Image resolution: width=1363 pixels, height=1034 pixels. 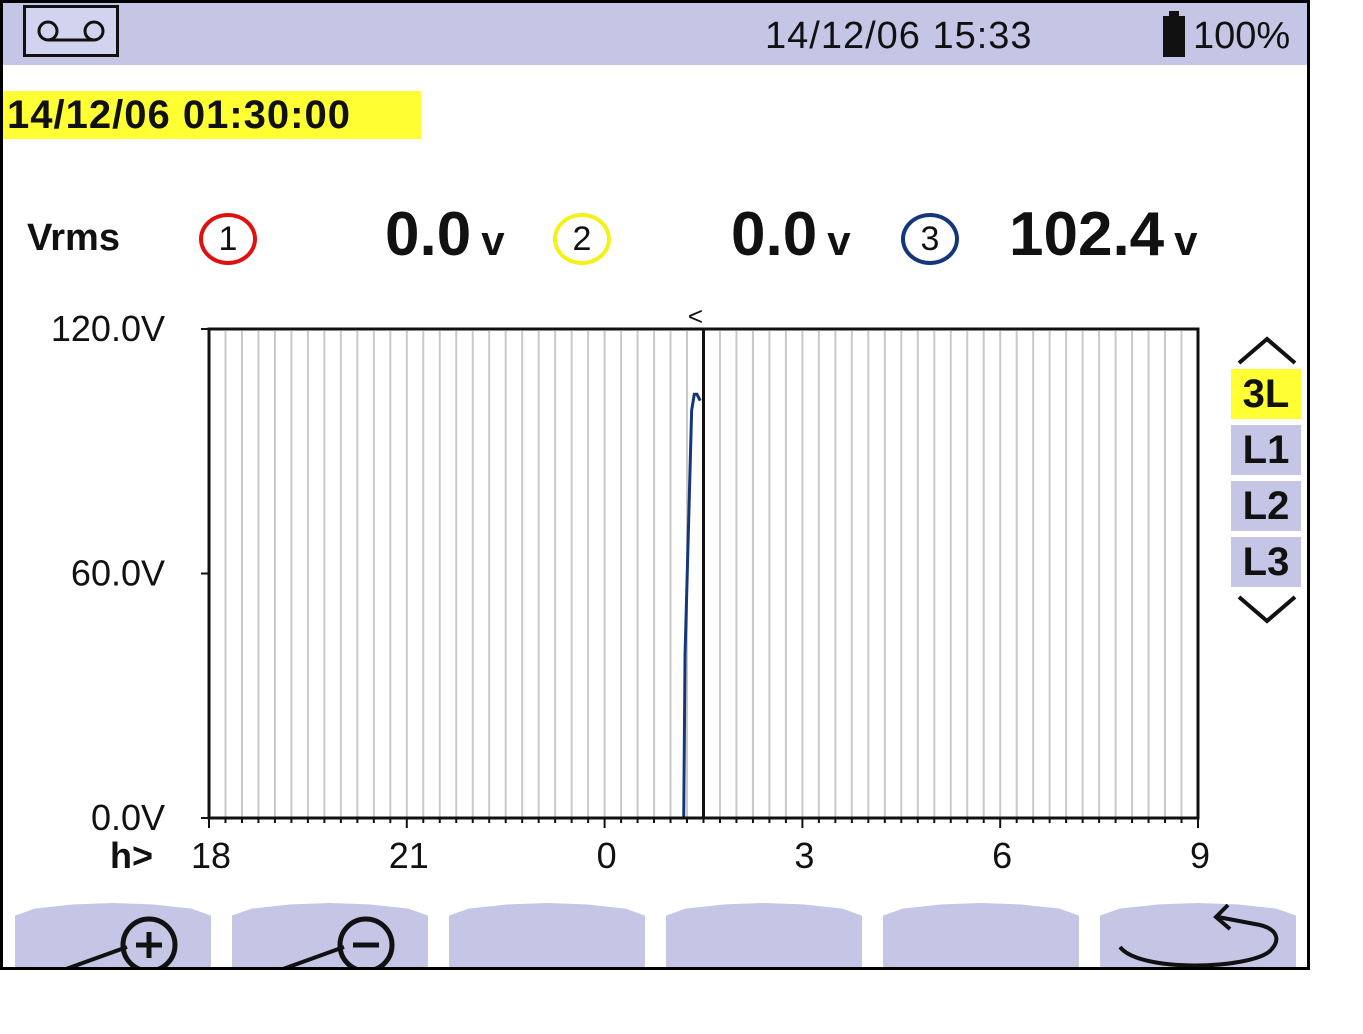 I want to click on phase-2-reading: 0.0 v, so click(x=791, y=234).